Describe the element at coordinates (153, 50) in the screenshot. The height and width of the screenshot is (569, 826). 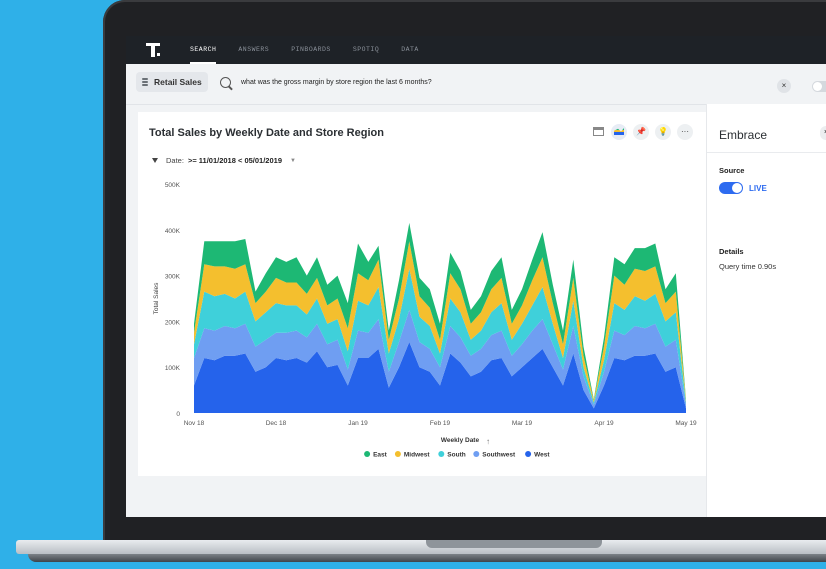
I see `thoughtspot-logo` at that location.